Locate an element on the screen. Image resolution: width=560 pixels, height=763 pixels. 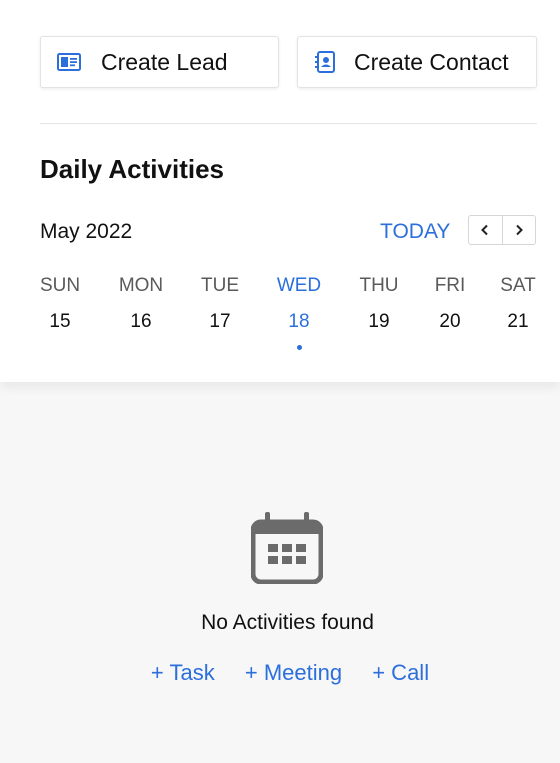
day-mon: MON 16 is located at coordinates (141, 304).